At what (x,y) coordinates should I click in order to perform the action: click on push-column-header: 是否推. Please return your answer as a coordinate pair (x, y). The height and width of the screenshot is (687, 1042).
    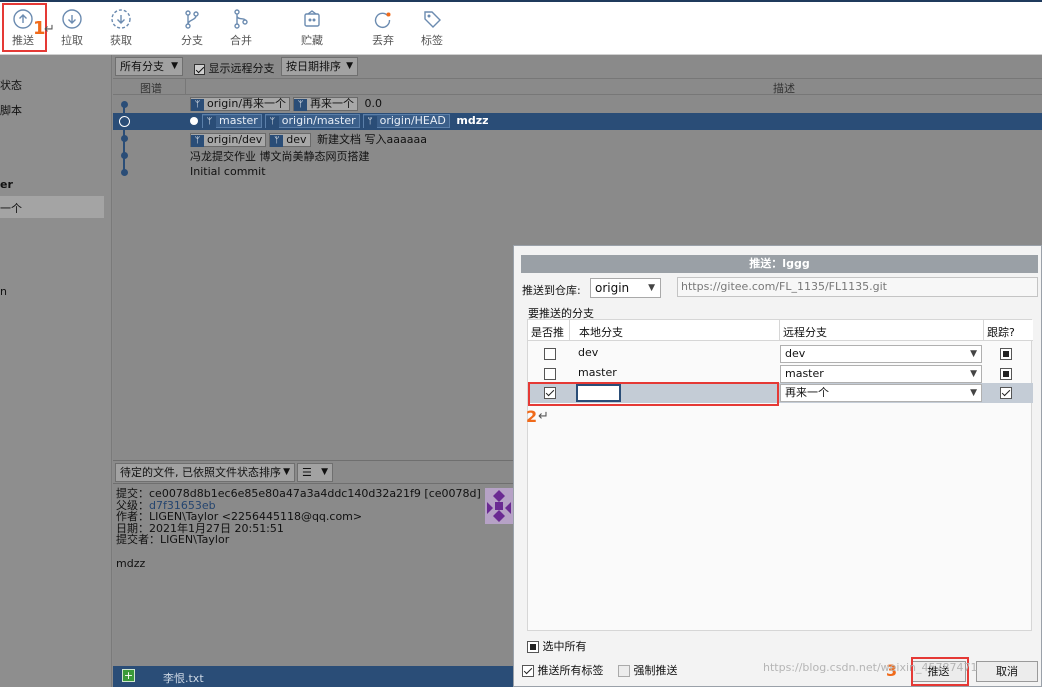
    Looking at the image, I should click on (547, 332).